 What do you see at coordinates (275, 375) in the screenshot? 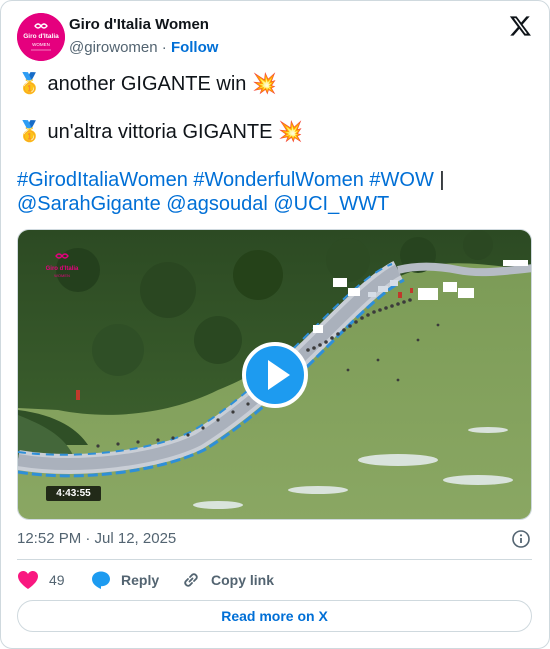
I see `play-button` at bounding box center [275, 375].